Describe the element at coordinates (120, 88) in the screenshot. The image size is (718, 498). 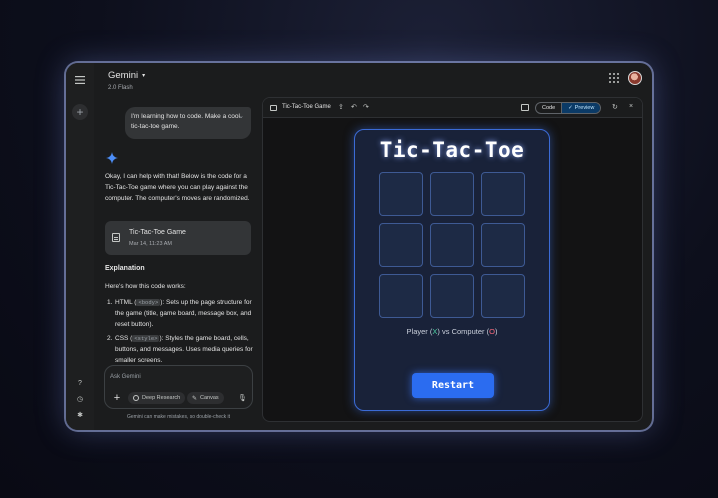
I see `model-version: 2.0 Flash` at that location.